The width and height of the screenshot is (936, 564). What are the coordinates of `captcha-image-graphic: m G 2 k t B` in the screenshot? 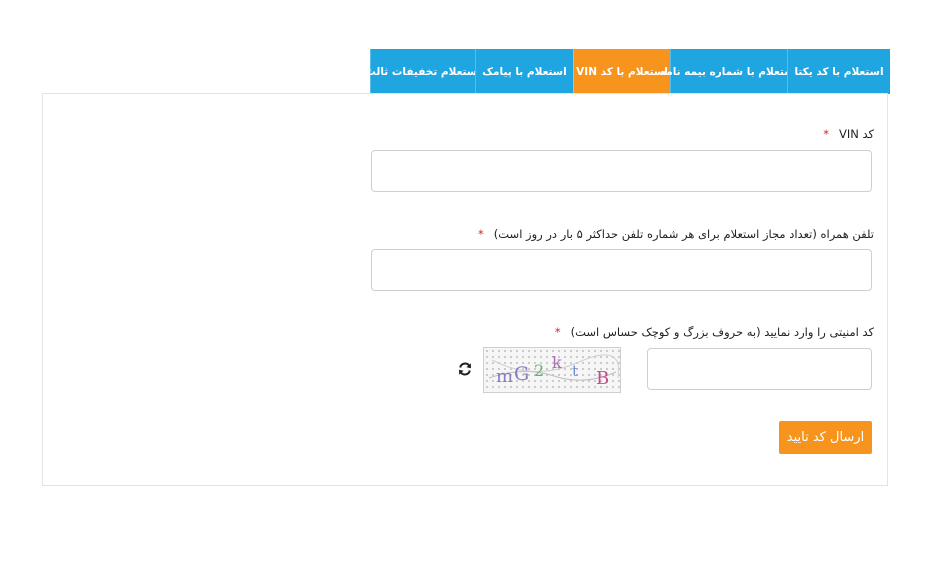 It's located at (554, 371).